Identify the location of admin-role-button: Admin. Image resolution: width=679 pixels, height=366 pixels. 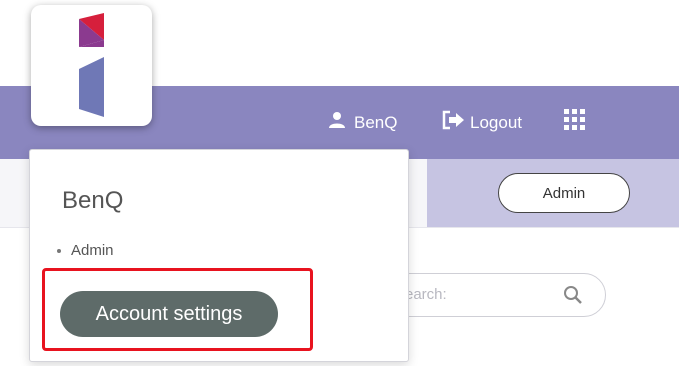
(564, 193).